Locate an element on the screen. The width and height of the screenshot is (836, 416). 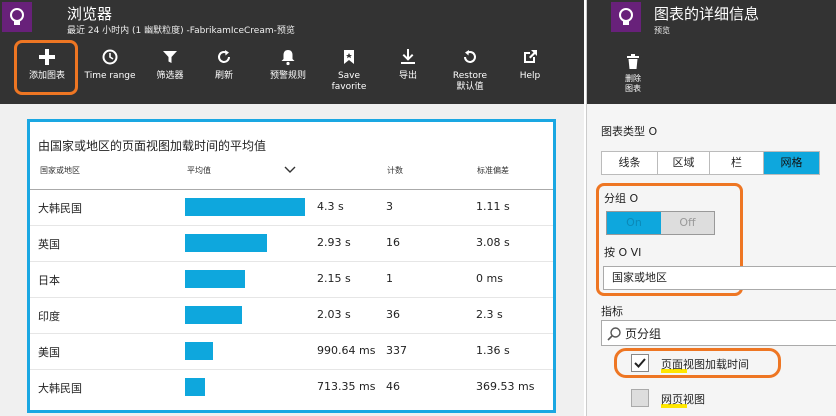
alert-rules-label: 预警规则 is located at coordinates (287, 76).